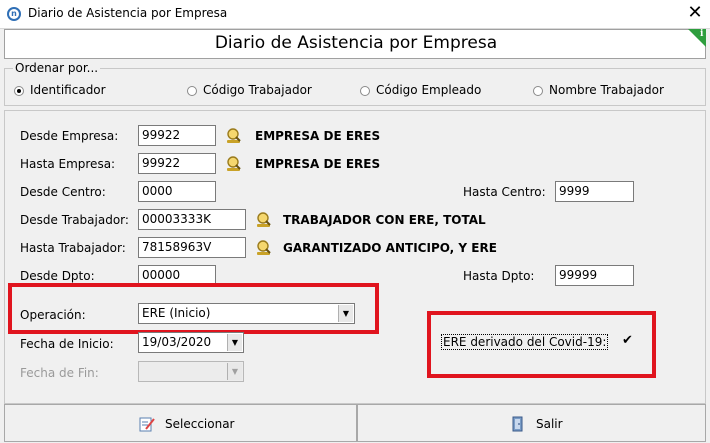 This screenshot has width=710, height=443. I want to click on covid-checkbox-label: ERE derivado del Covid-19:, so click(525, 342).